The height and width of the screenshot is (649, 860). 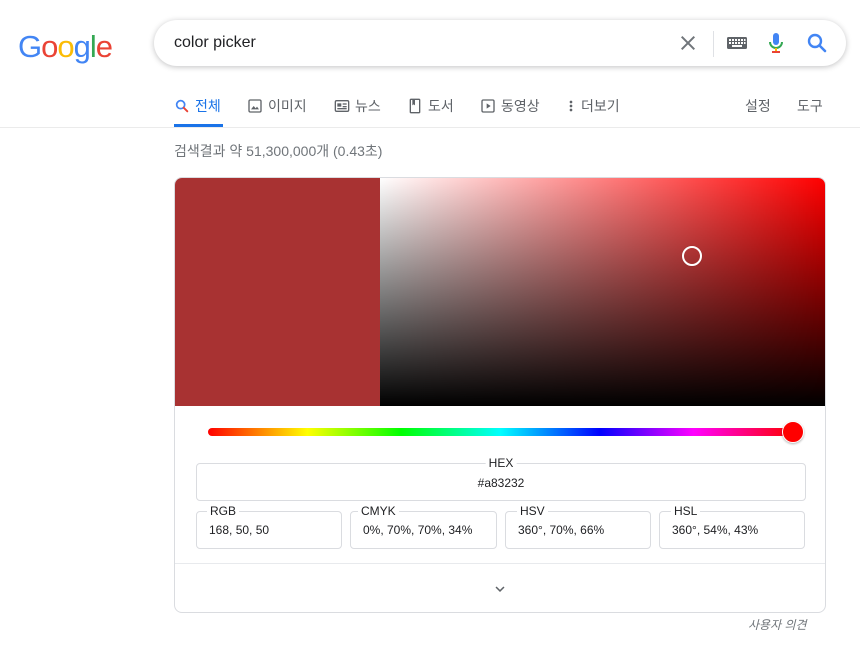 I want to click on search-tabs: 전체 이미지 뉴스 도서 동영상 더보기 설정 도구, so click(x=430, y=106).